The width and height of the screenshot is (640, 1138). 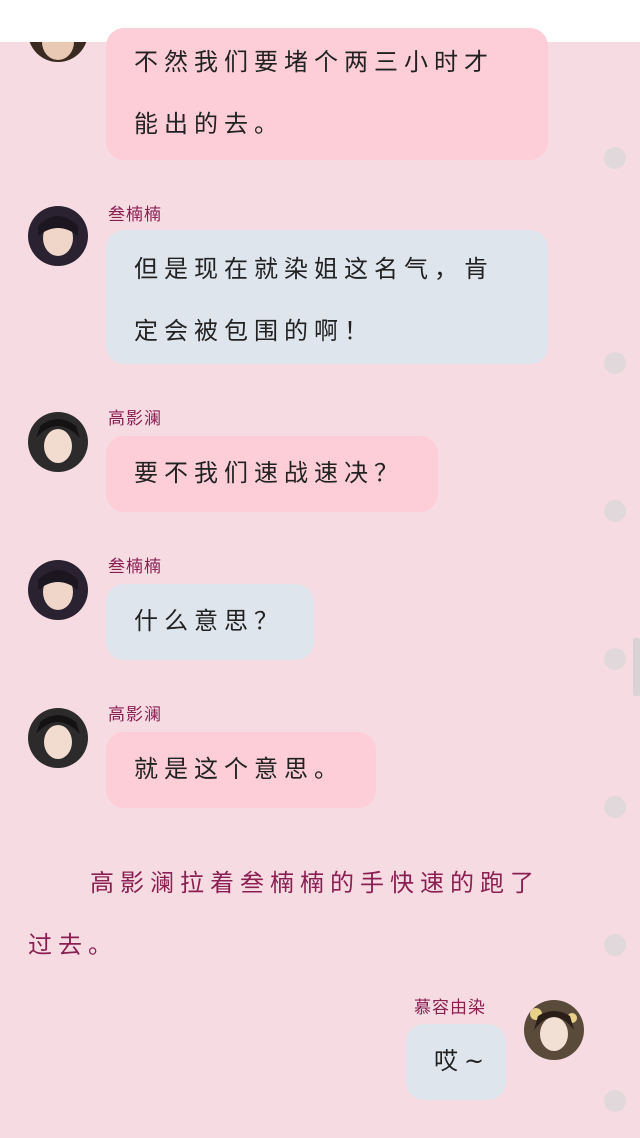 I want to click on scrollbar, so click(x=636, y=667).